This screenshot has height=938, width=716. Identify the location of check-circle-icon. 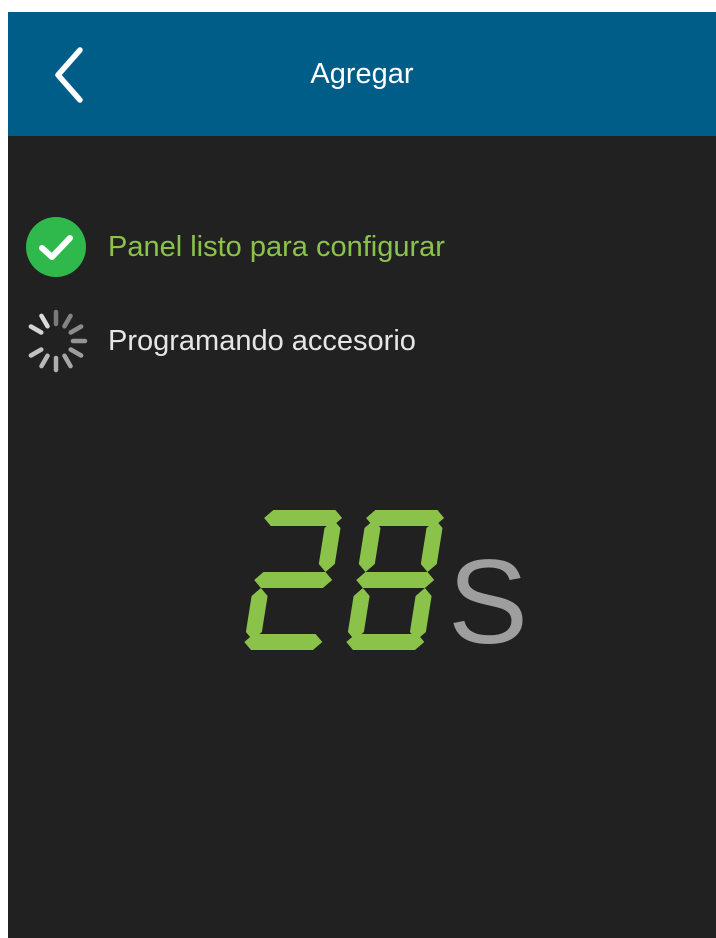
(56, 247).